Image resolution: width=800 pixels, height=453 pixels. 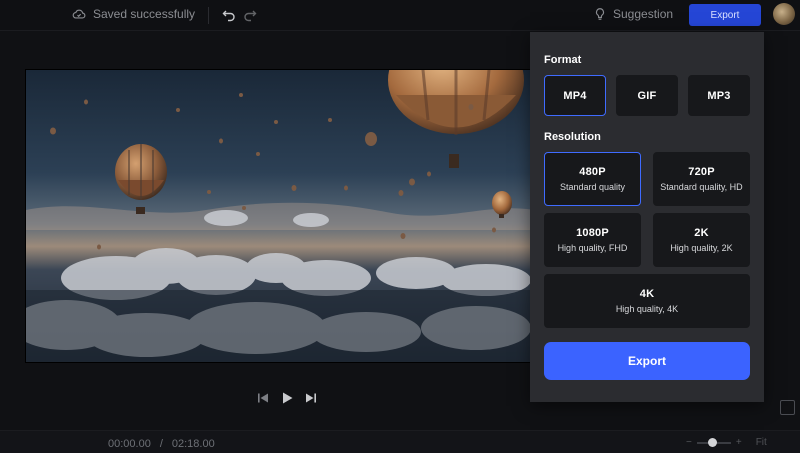 I want to click on save-status: Saved successfully, so click(x=133, y=14).